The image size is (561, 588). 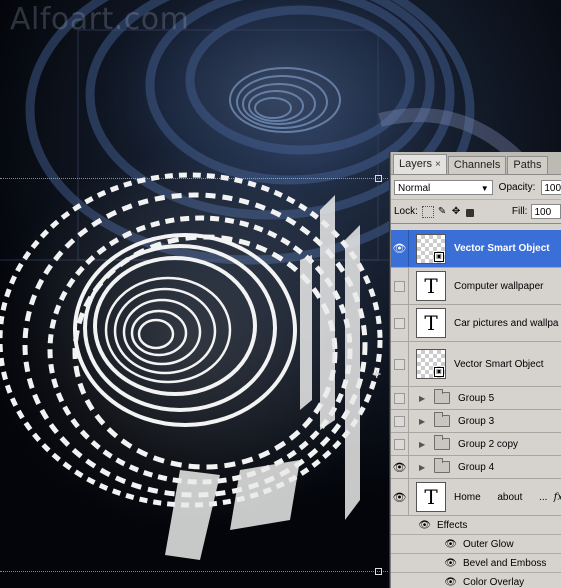 What do you see at coordinates (452, 525) in the screenshot?
I see `effects-title: Effects` at bounding box center [452, 525].